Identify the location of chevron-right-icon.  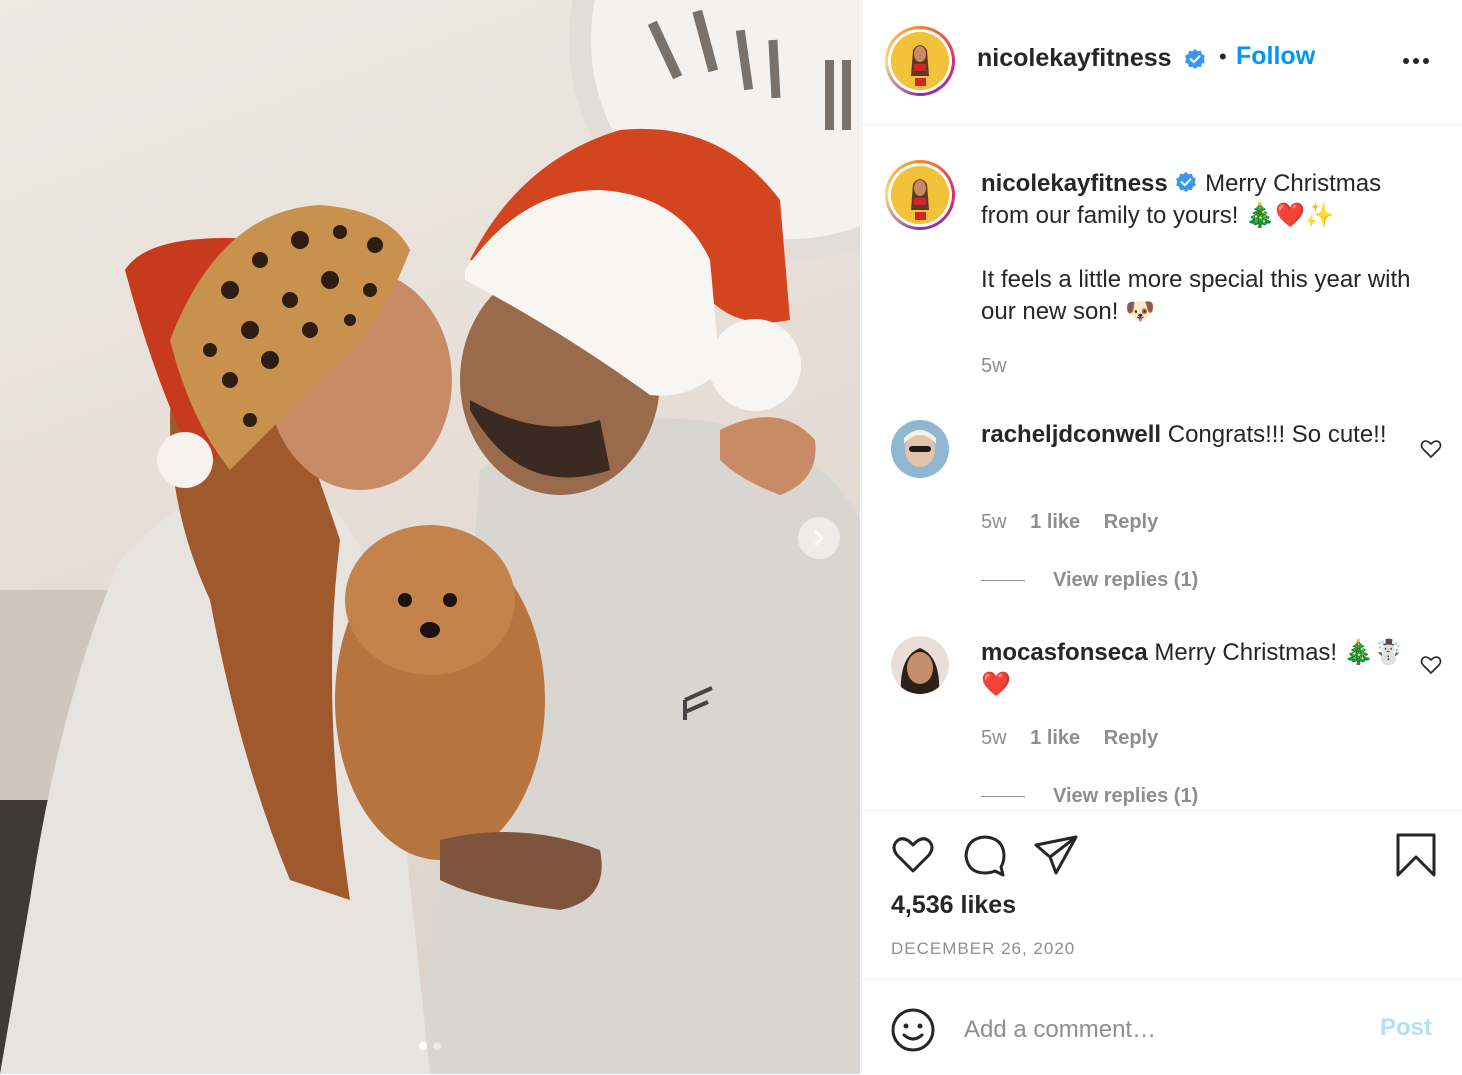
(819, 538).